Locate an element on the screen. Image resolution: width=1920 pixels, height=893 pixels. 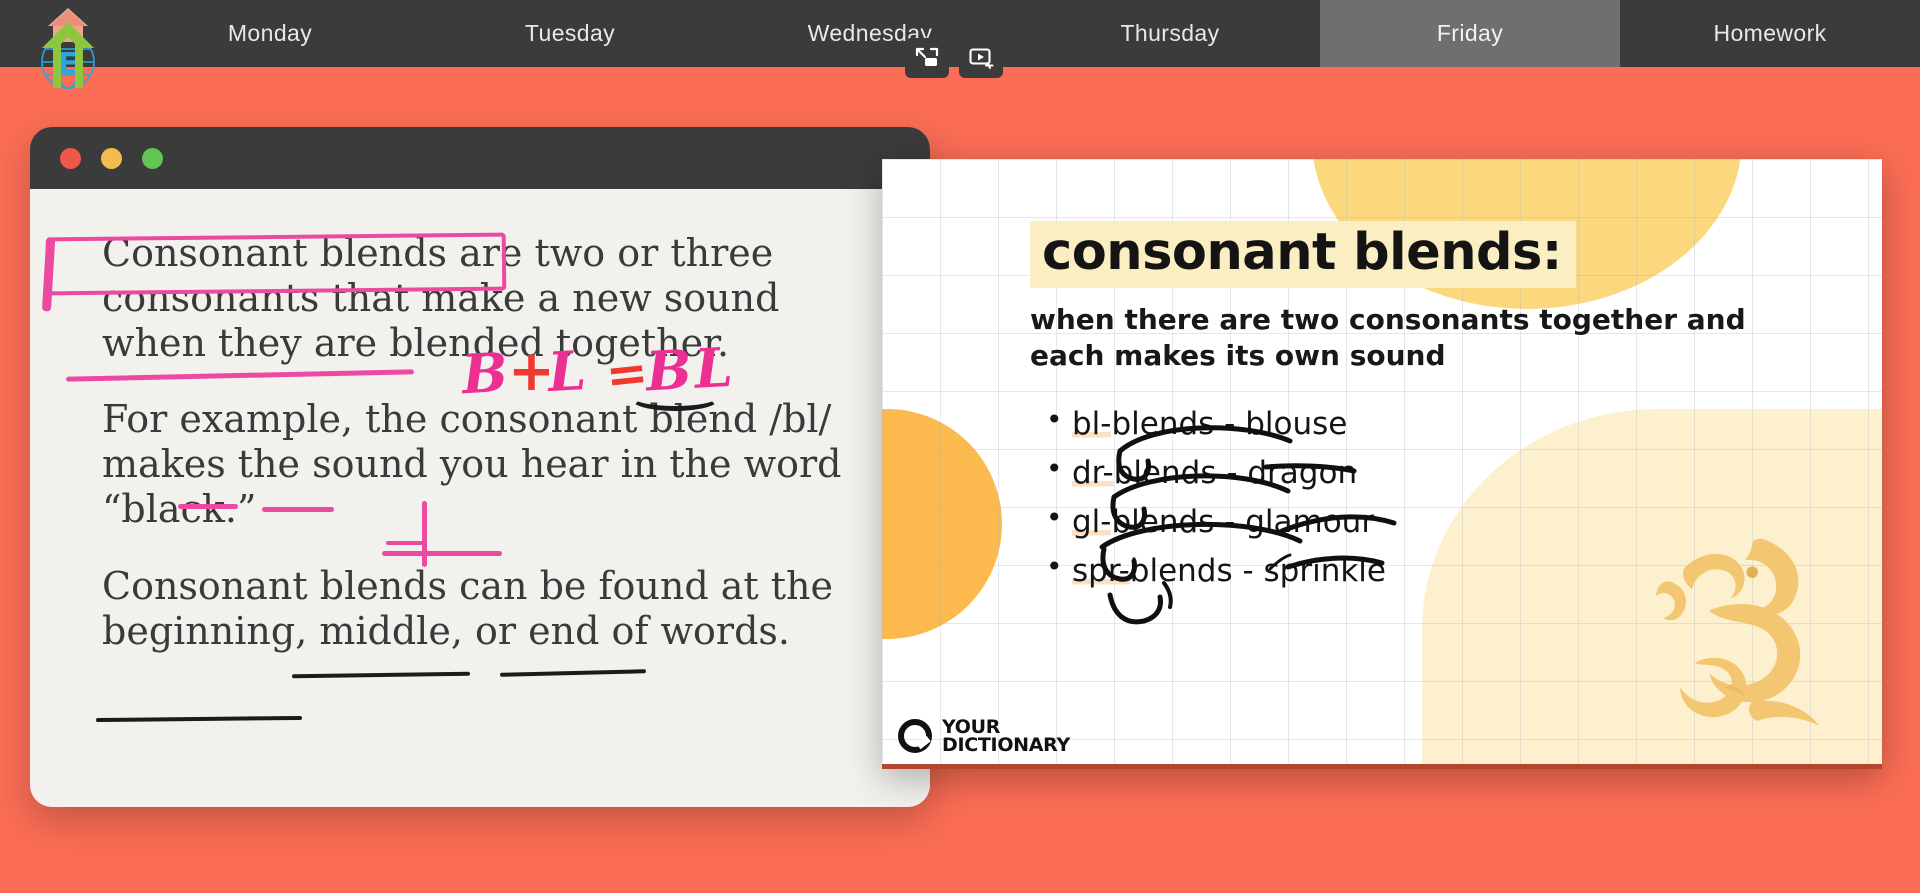
annotation-underline-beginning is located at coordinates (381, 675).